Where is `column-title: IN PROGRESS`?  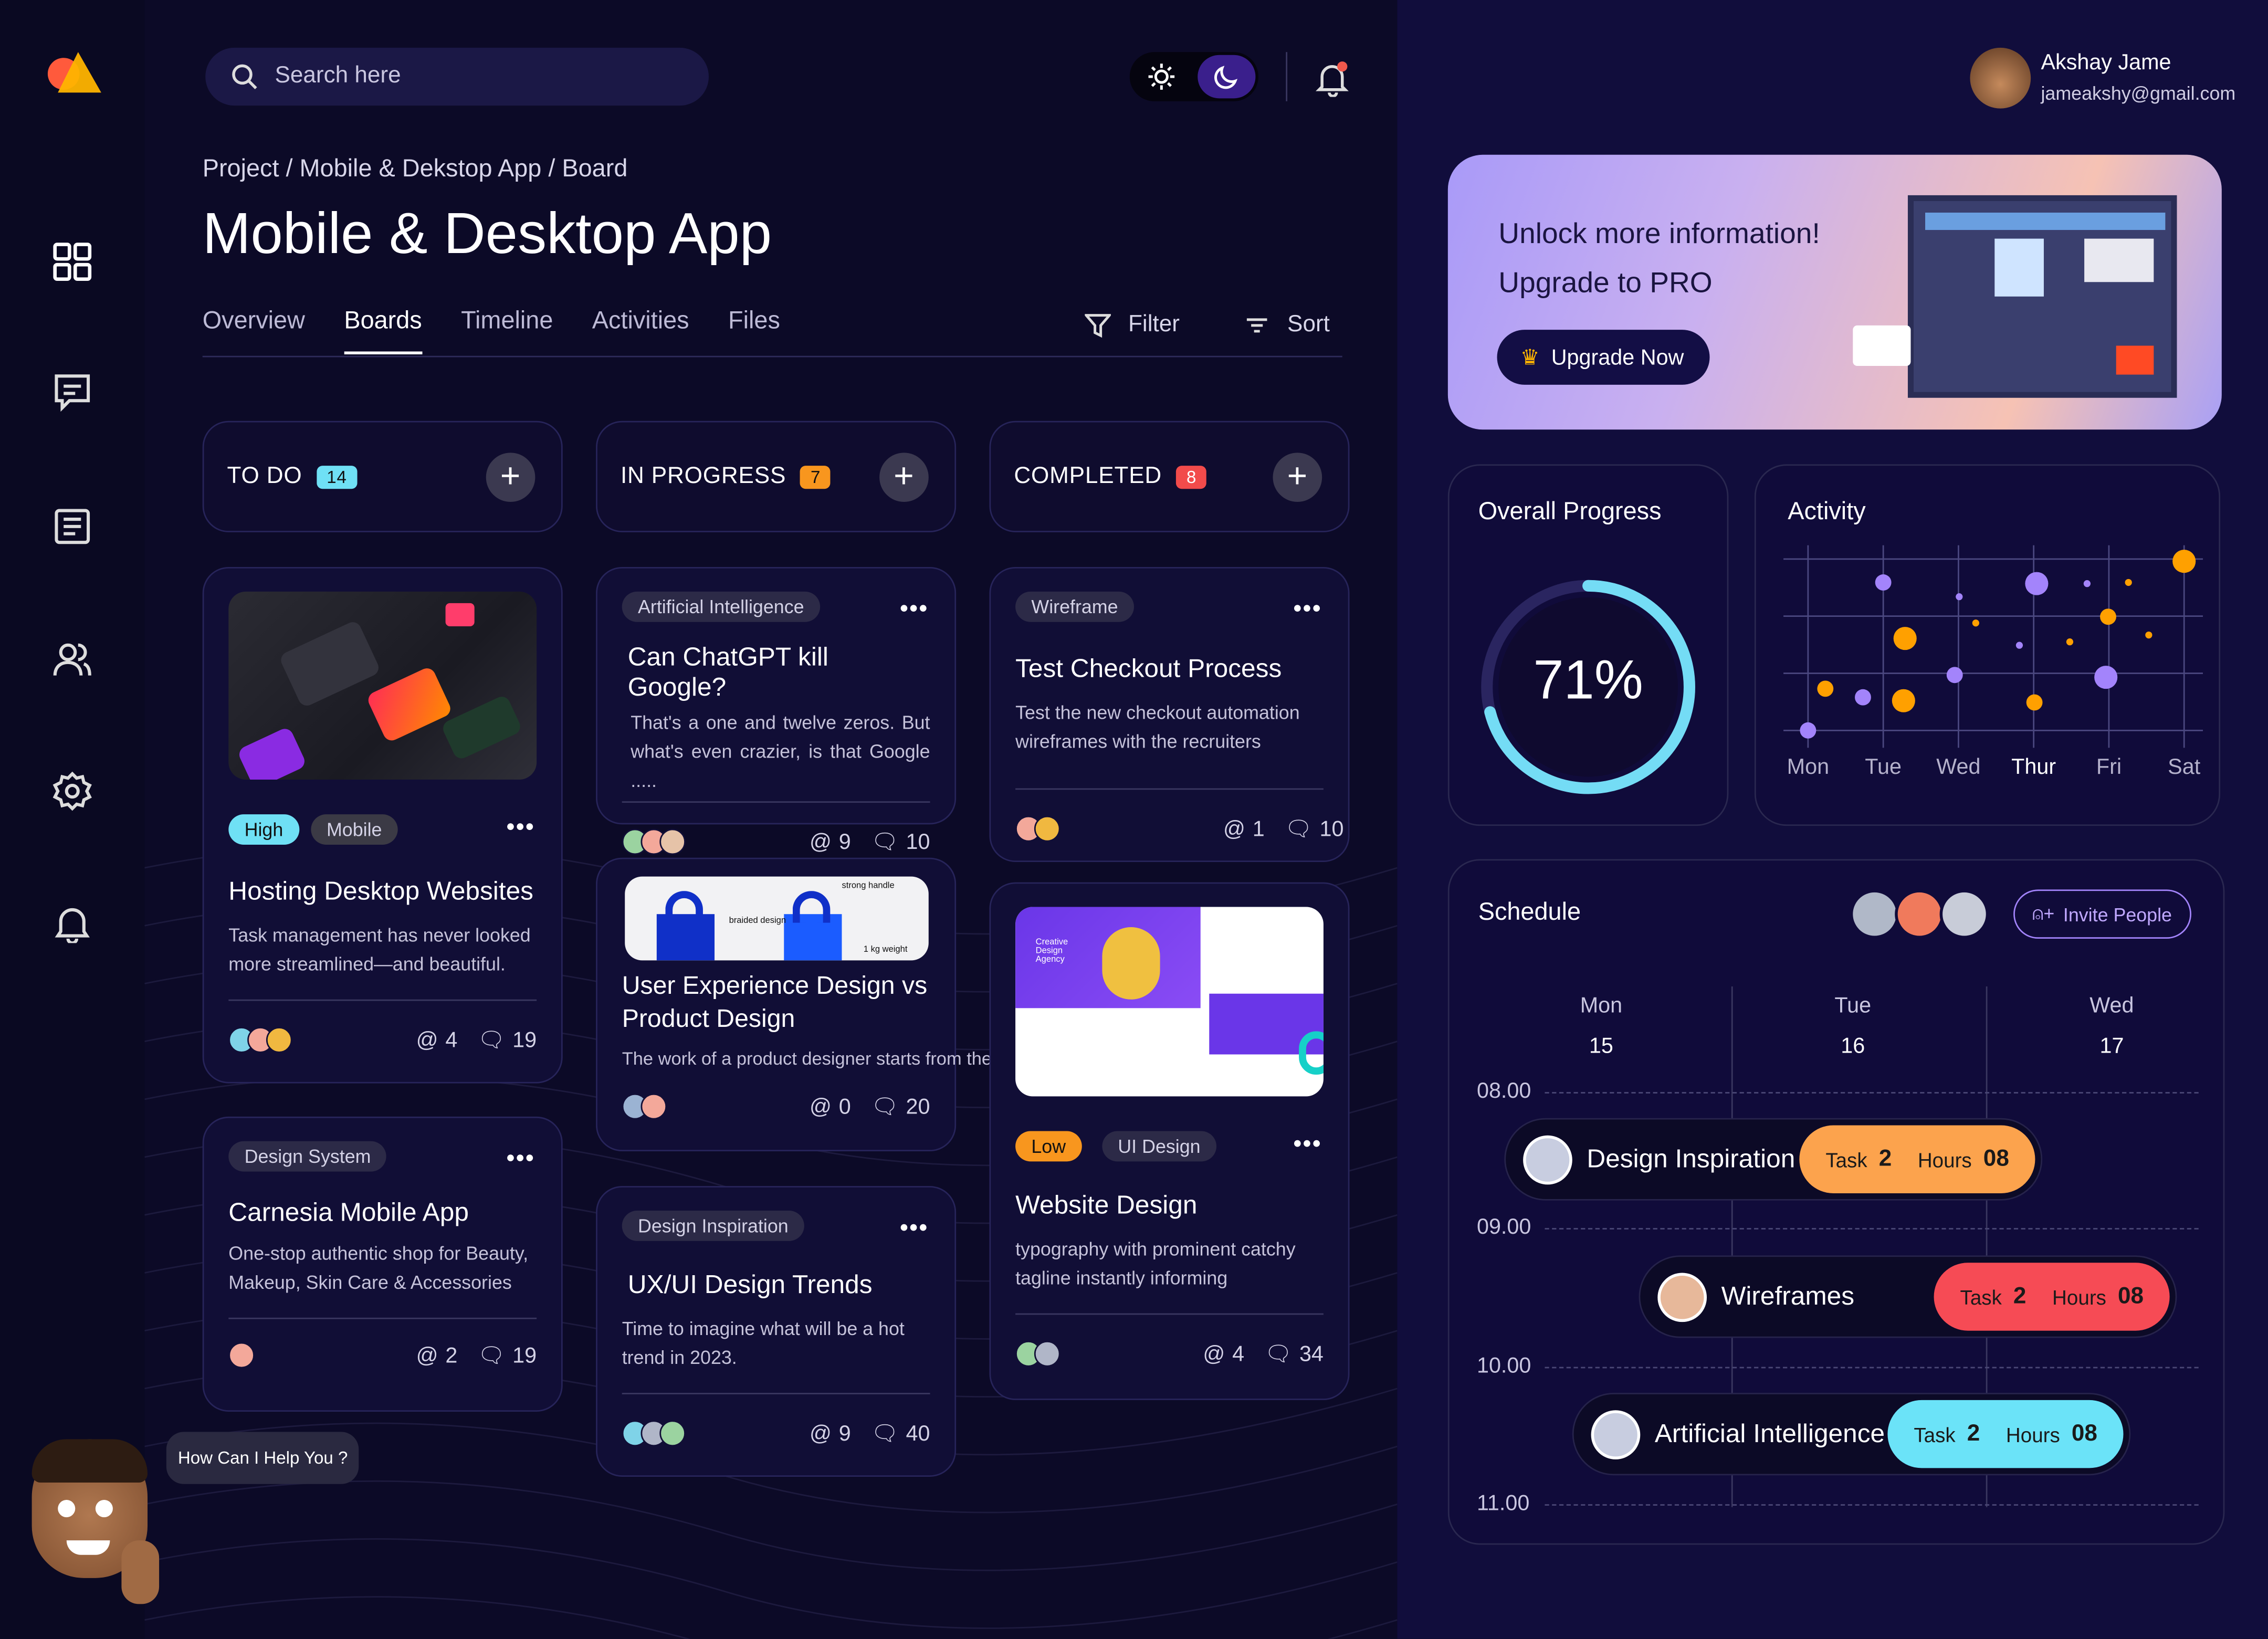 column-title: IN PROGRESS is located at coordinates (703, 476).